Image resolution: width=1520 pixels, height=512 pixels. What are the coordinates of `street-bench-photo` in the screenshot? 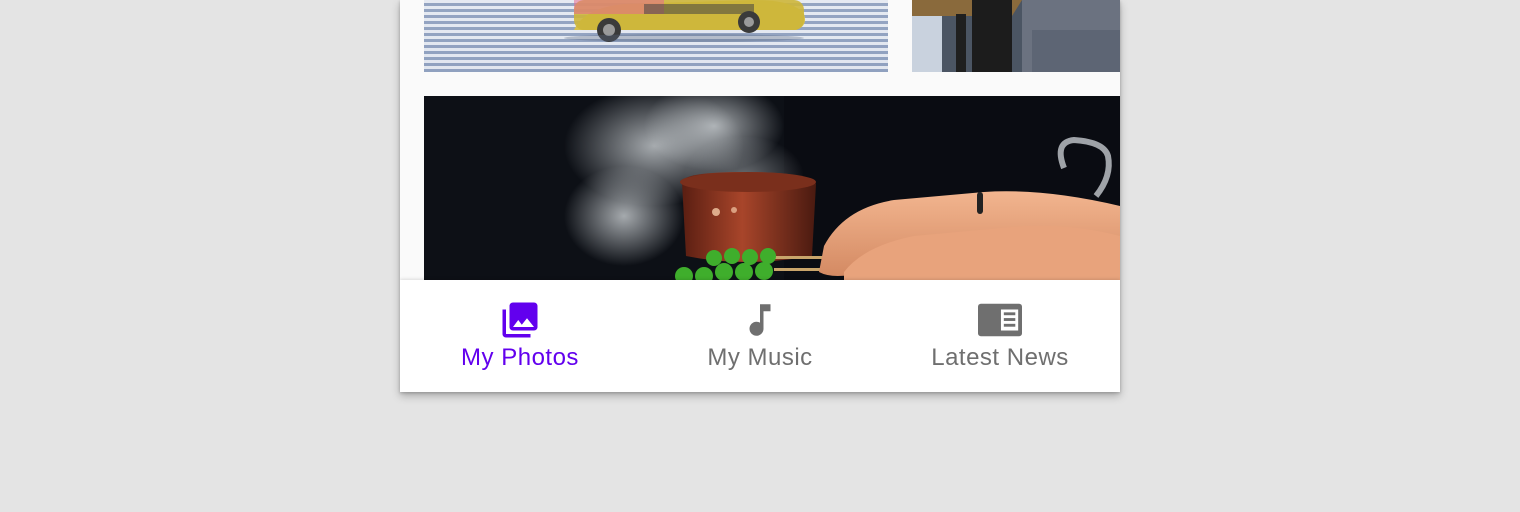 It's located at (1016, 36).